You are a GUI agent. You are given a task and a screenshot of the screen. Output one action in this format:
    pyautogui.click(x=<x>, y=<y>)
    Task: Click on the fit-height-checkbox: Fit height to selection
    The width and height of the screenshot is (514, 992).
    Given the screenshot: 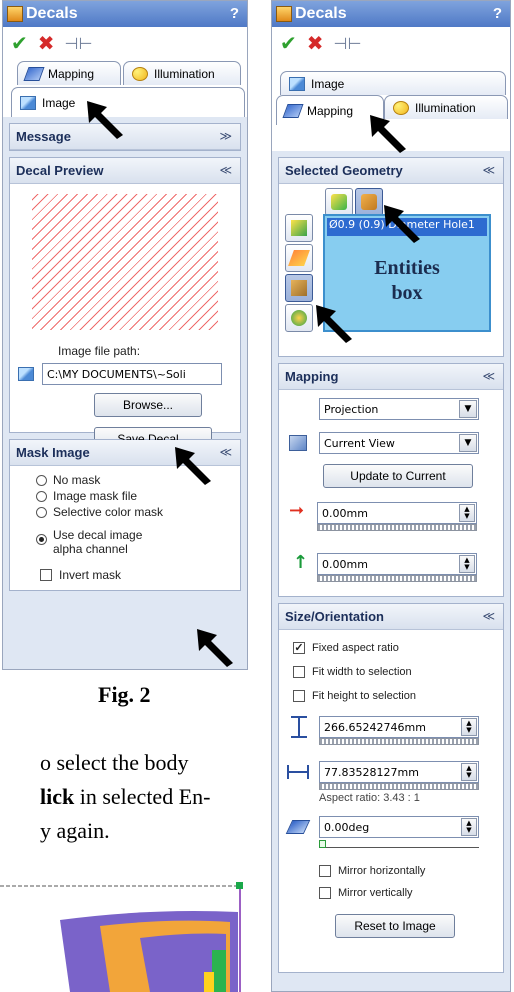 What is the action you would take?
    pyautogui.click(x=398, y=696)
    